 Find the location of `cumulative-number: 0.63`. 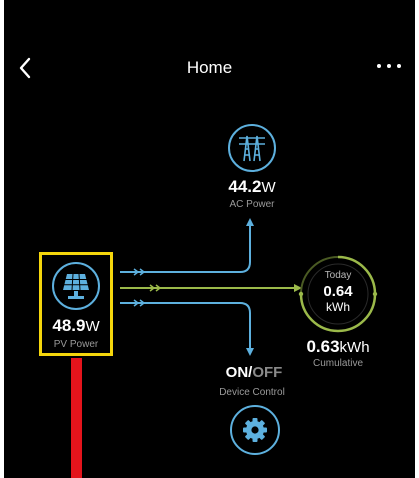

cumulative-number: 0.63 is located at coordinates (323, 346).